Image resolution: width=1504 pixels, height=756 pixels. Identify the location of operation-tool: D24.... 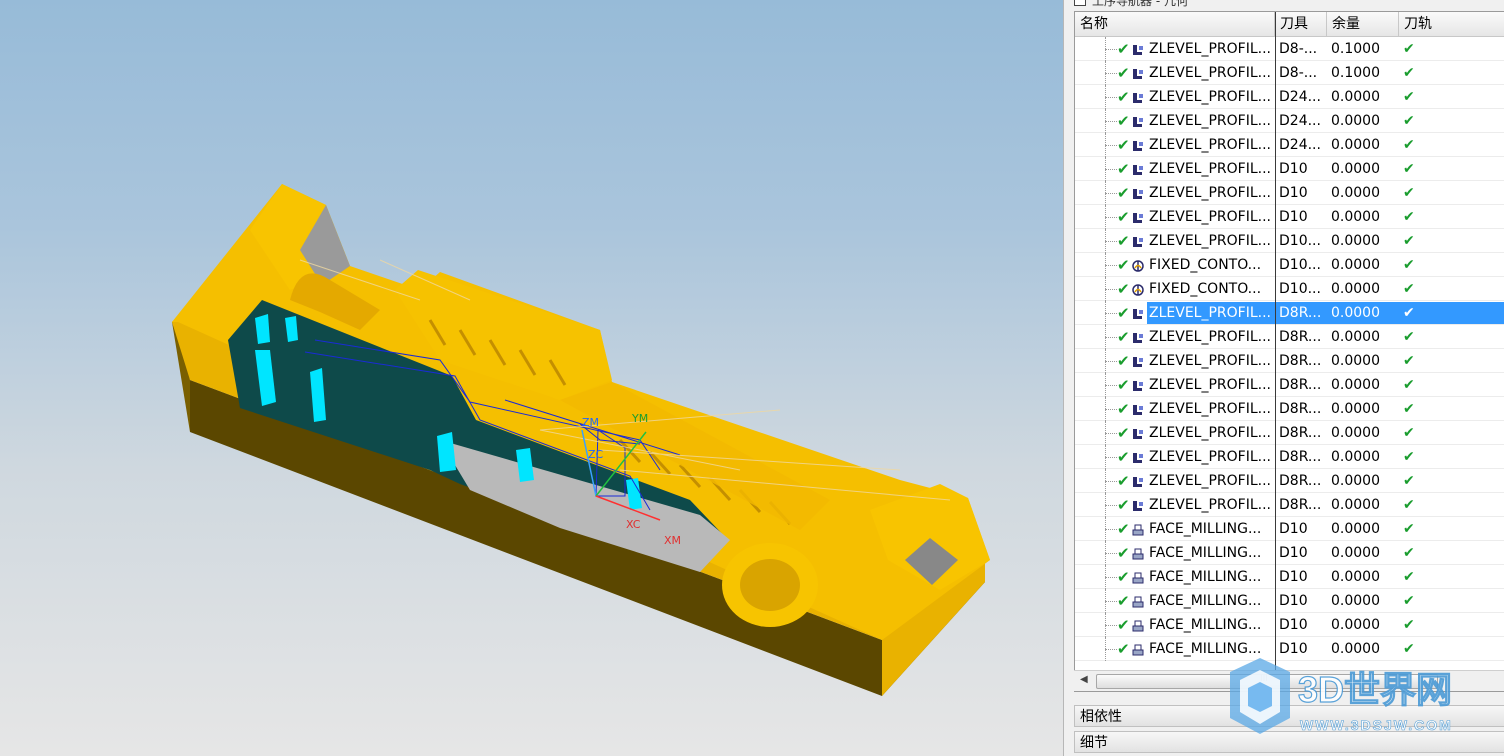
(1300, 145).